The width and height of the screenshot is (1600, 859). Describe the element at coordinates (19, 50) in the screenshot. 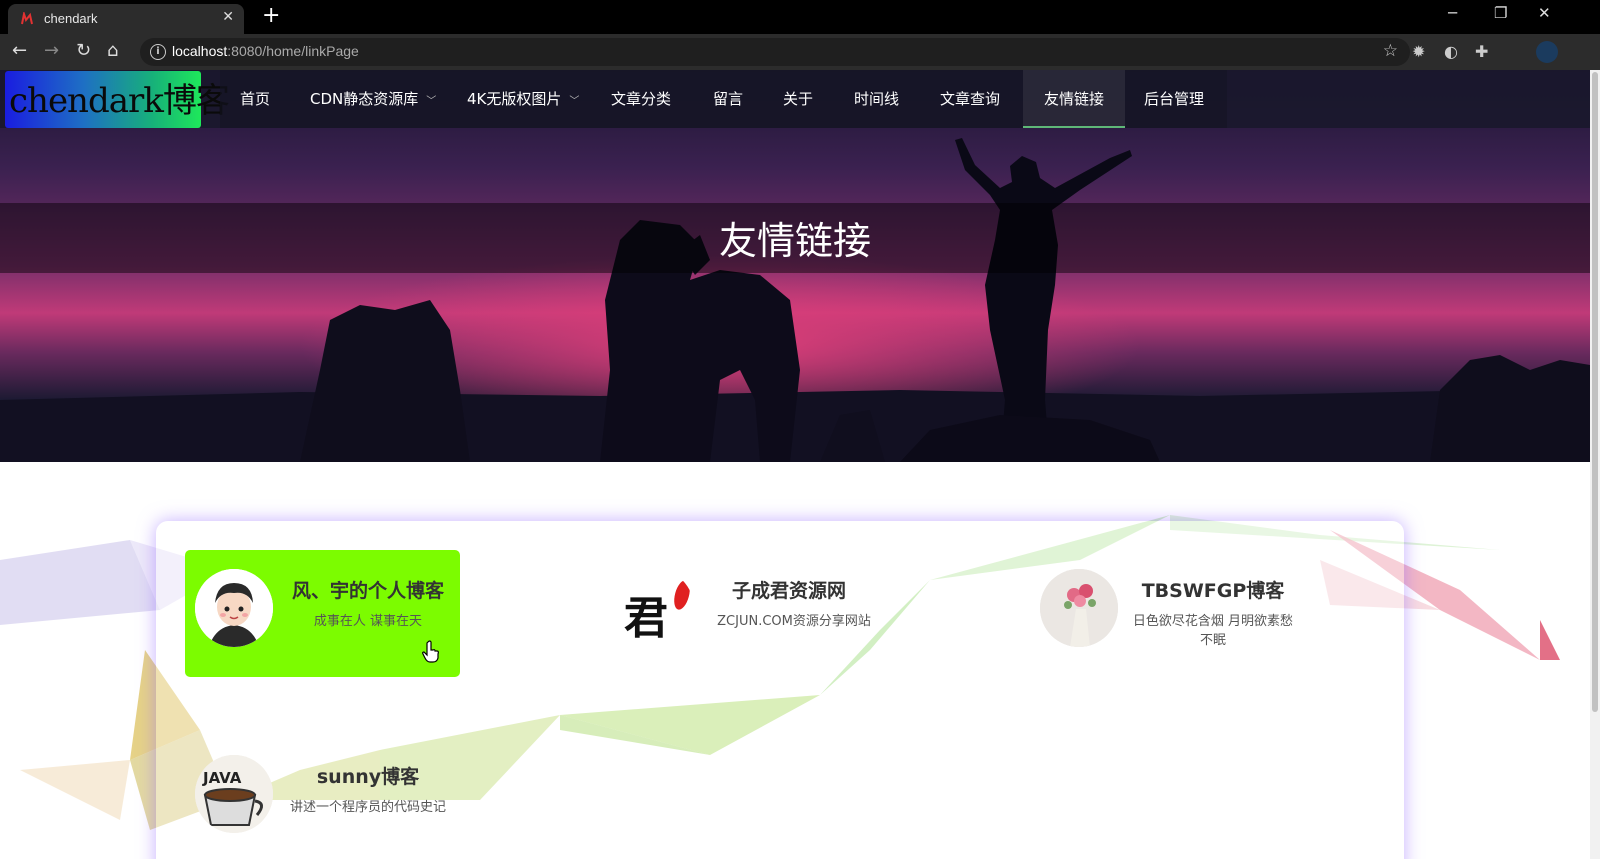

I see `back-icon: ←` at that location.